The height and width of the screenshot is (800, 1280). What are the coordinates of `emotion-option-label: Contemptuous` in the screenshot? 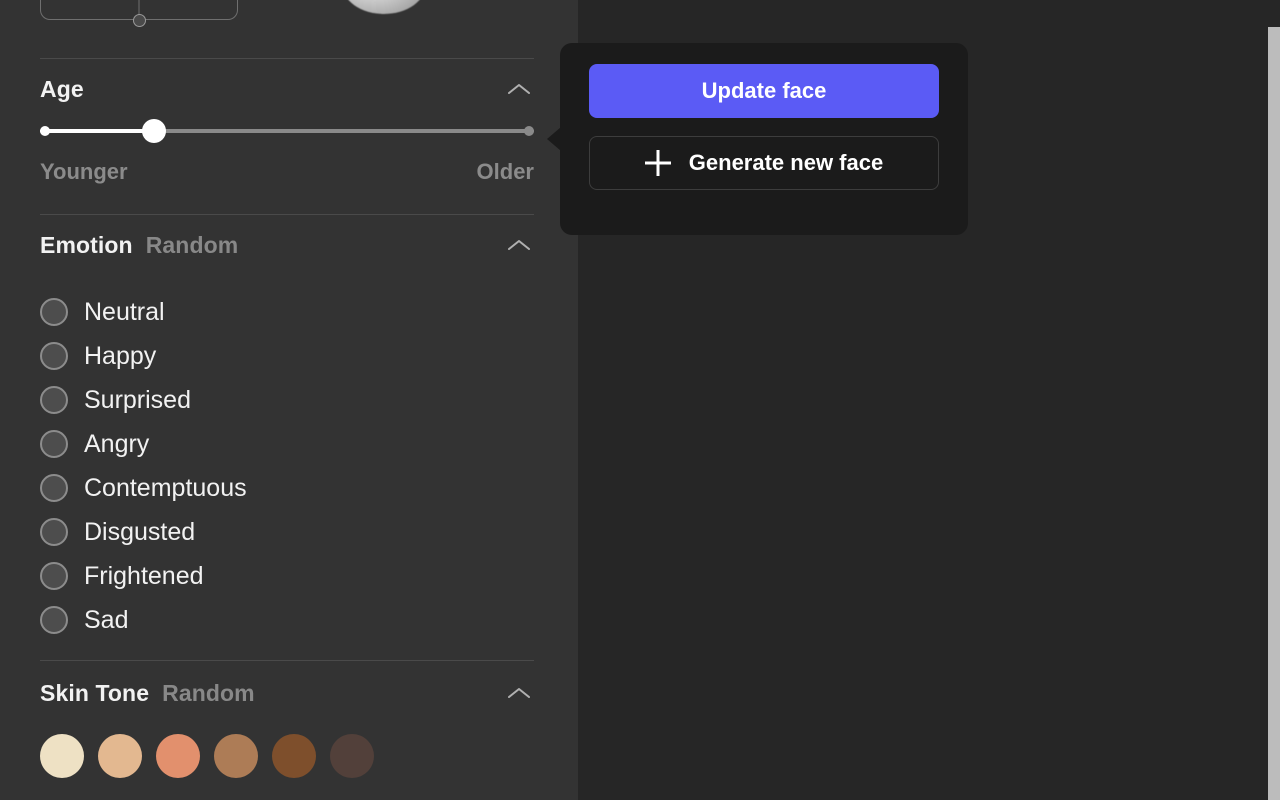 It's located at (165, 487).